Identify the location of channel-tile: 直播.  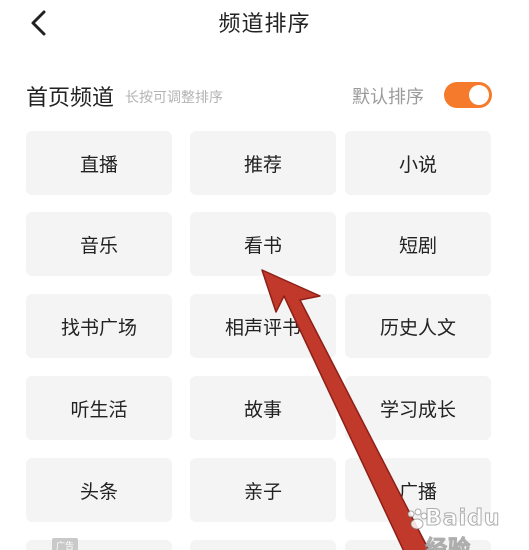
(99, 163).